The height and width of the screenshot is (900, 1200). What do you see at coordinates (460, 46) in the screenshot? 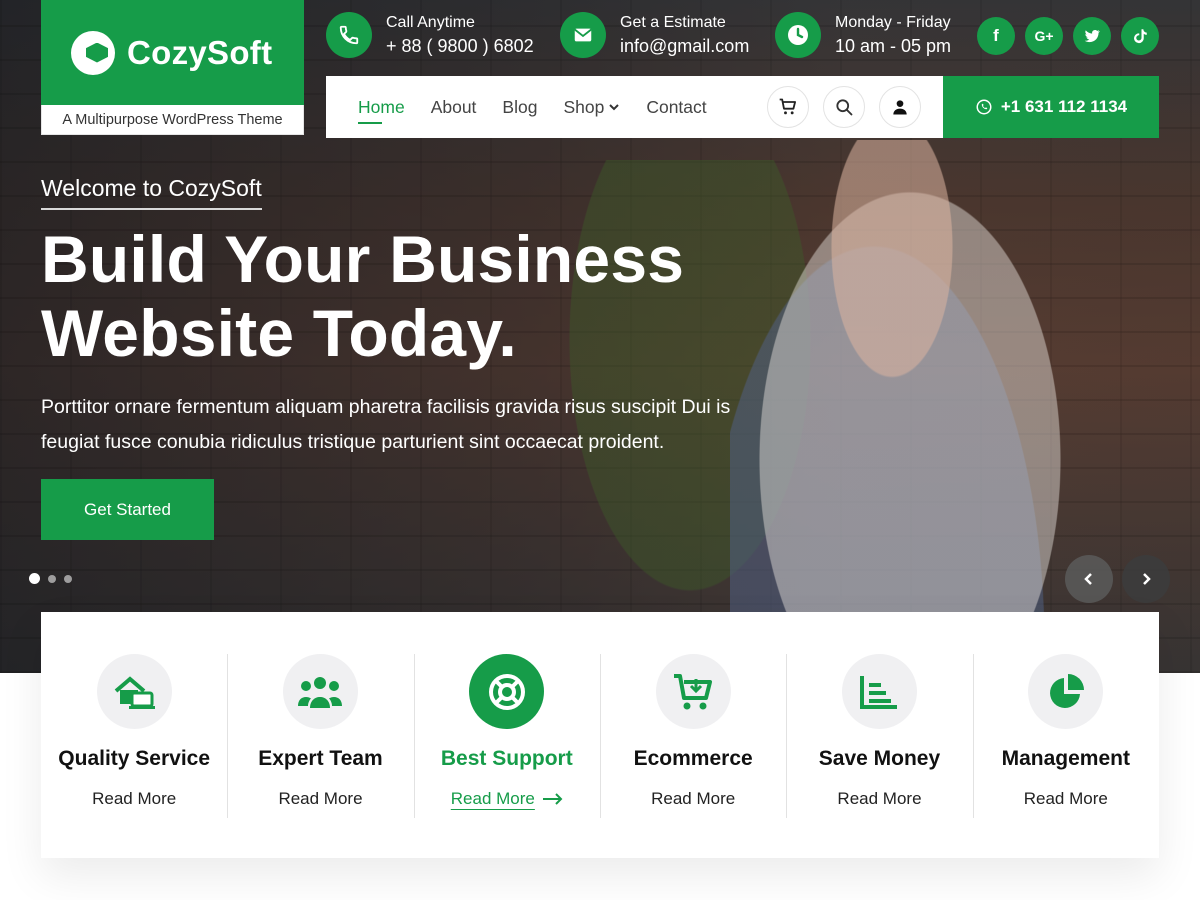
I see `call-number: + 88 ( 9800 ) 6802` at bounding box center [460, 46].